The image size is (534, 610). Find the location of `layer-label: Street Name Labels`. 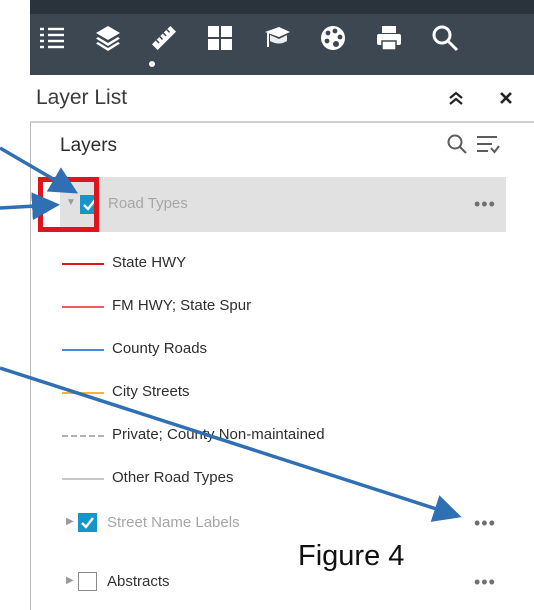

layer-label: Street Name Labels is located at coordinates (173, 522).